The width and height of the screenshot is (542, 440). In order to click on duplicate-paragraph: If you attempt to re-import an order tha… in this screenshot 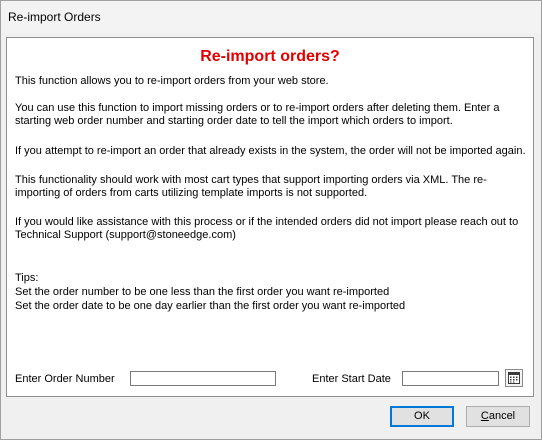, I will do `click(270, 151)`.